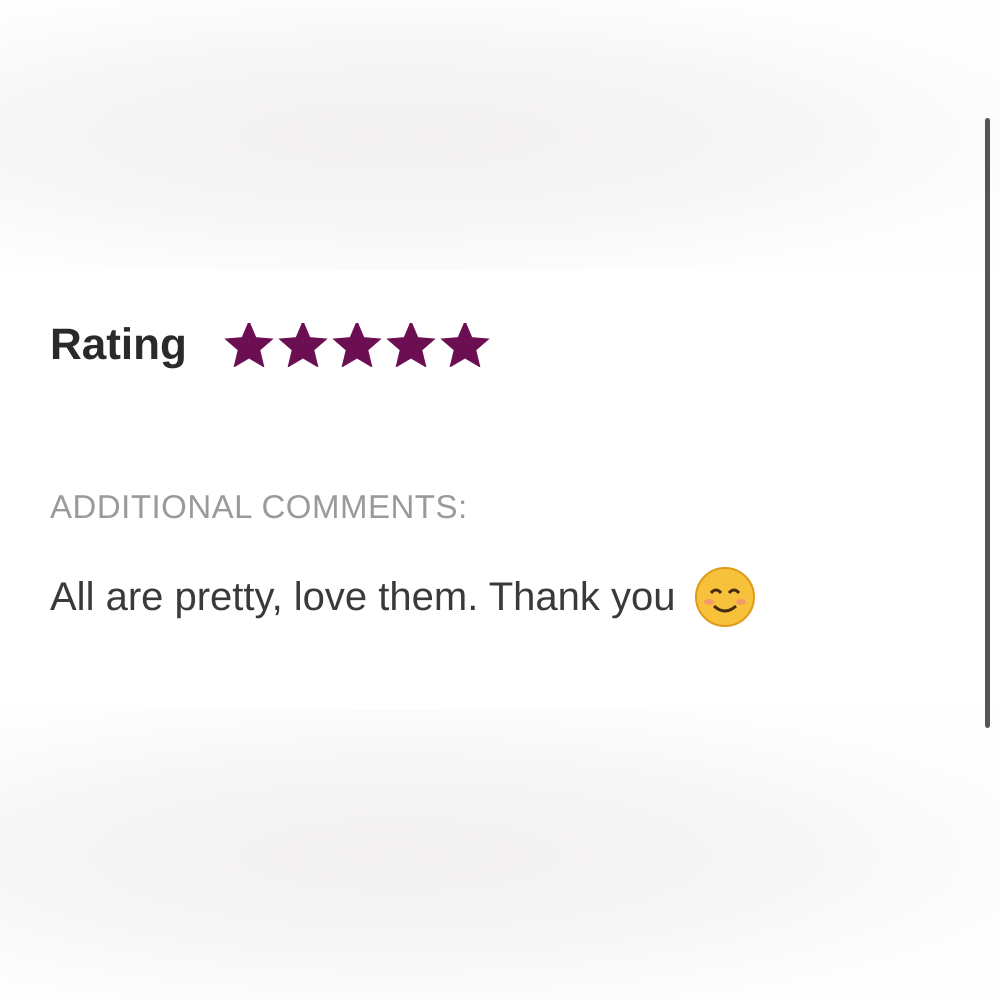  Describe the element at coordinates (363, 597) in the screenshot. I see `comment-text: All are pretty, love them. Thank you` at that location.